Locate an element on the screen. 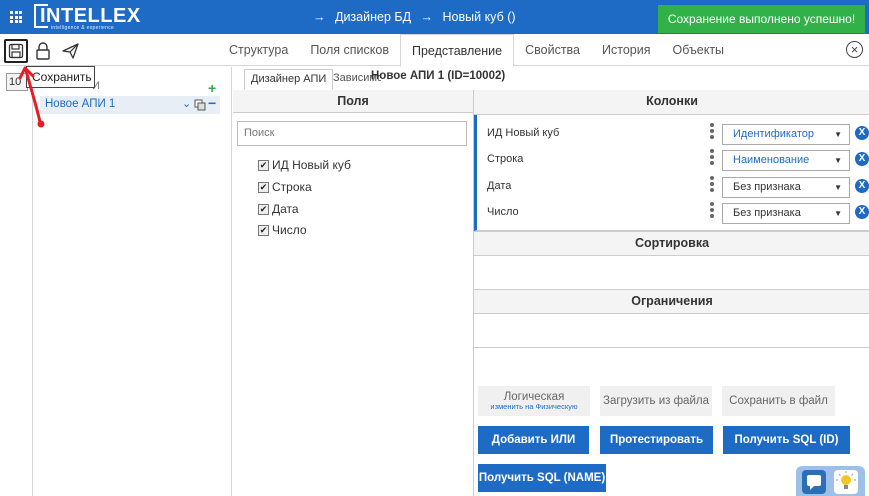 Image resolution: width=869 pixels, height=496 pixels. search-input: Поиск is located at coordinates (352, 133).